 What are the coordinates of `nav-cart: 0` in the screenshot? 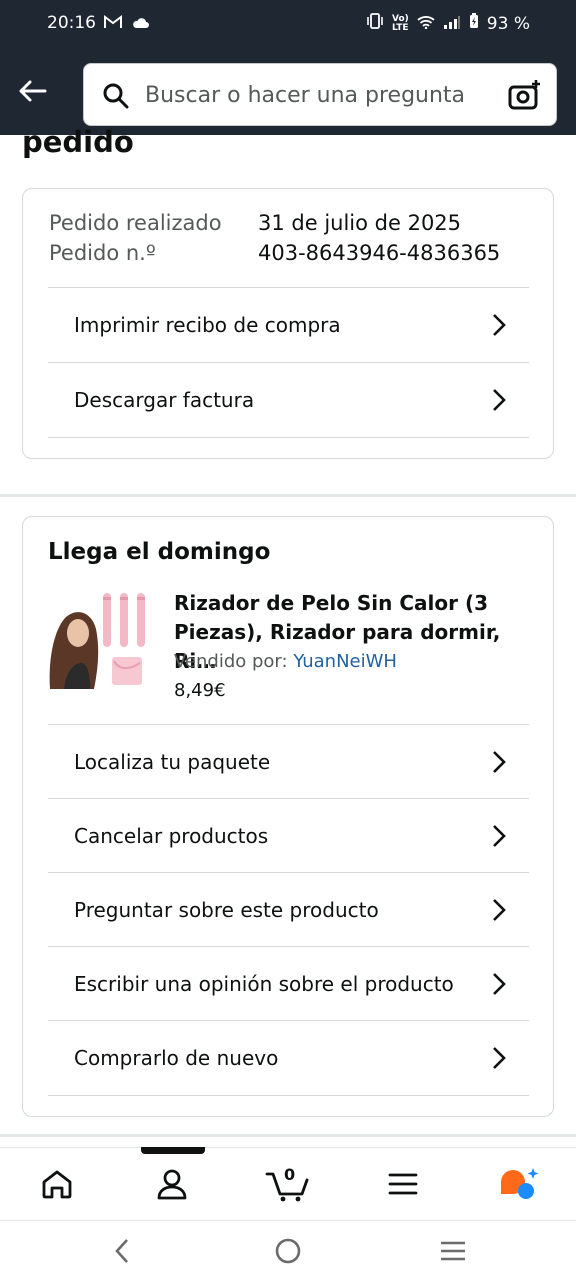 It's located at (288, 1184).